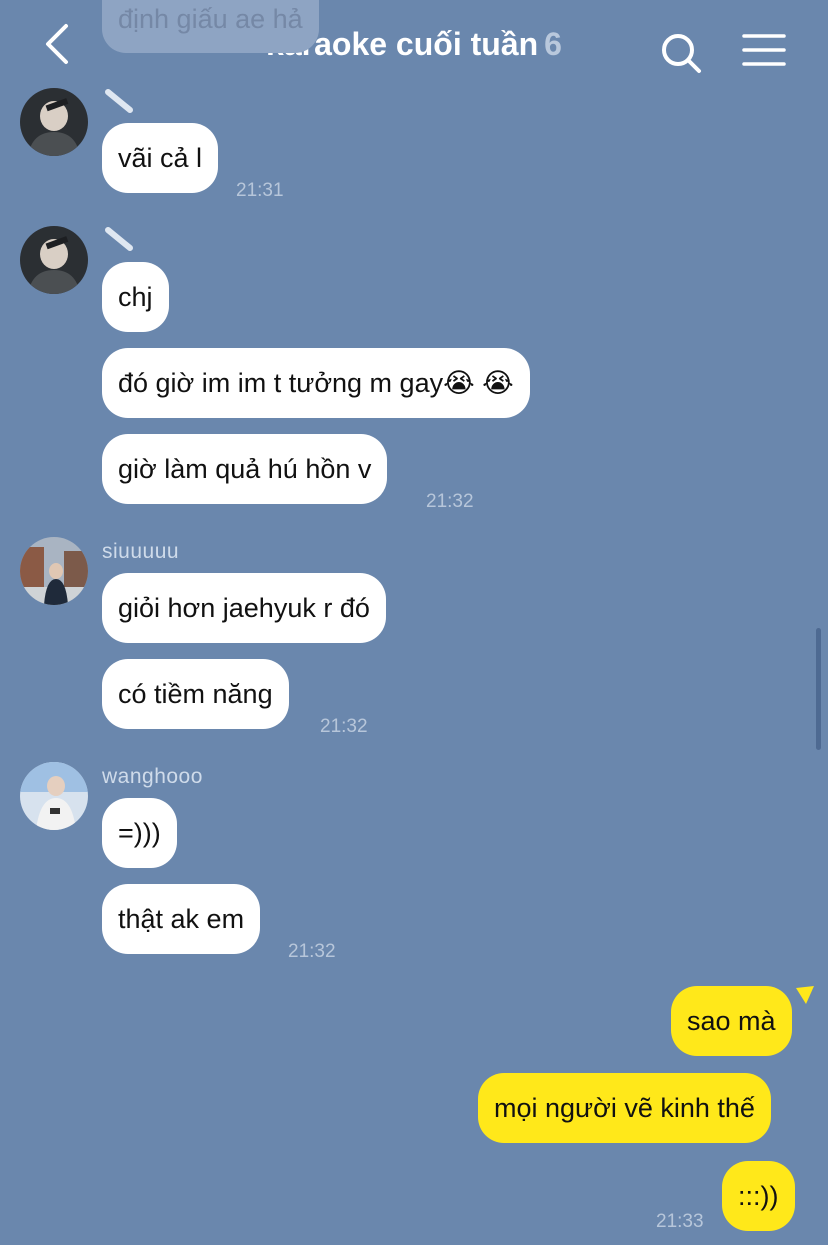  What do you see at coordinates (680, 1221) in the screenshot?
I see `message-time: 21:33` at bounding box center [680, 1221].